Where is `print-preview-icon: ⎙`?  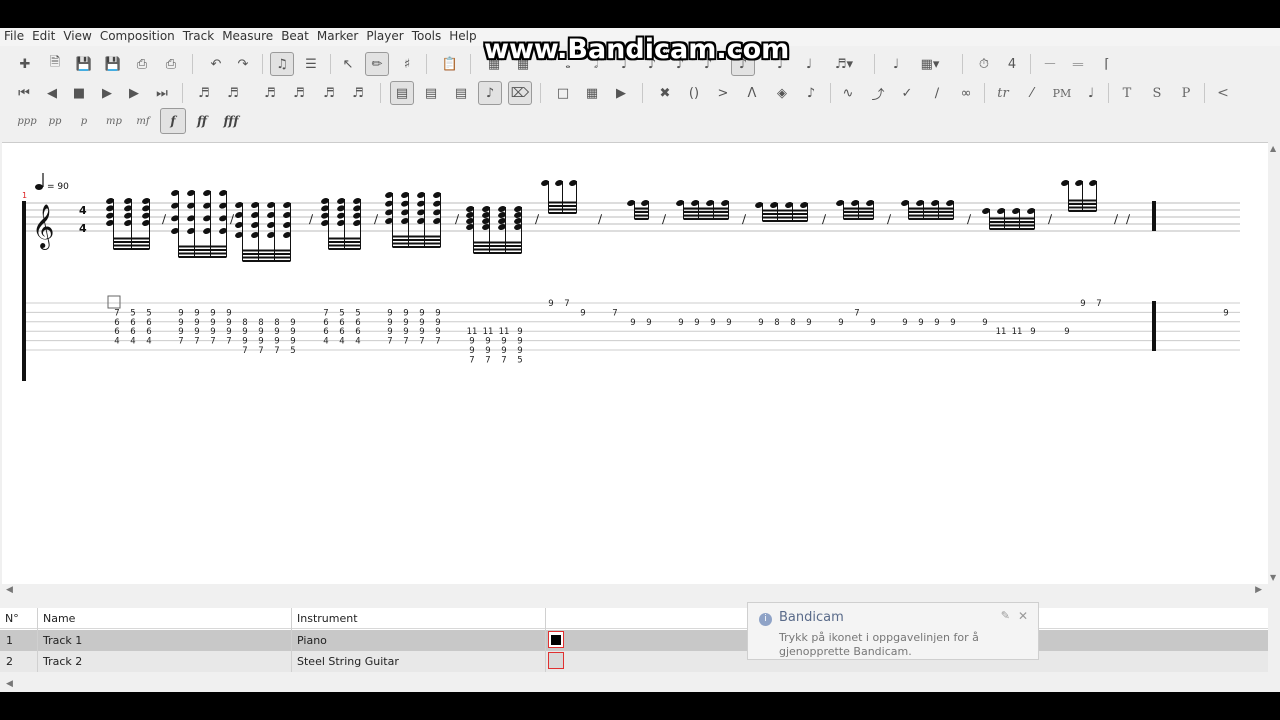
print-preview-icon: ⎙ is located at coordinates (171, 64).